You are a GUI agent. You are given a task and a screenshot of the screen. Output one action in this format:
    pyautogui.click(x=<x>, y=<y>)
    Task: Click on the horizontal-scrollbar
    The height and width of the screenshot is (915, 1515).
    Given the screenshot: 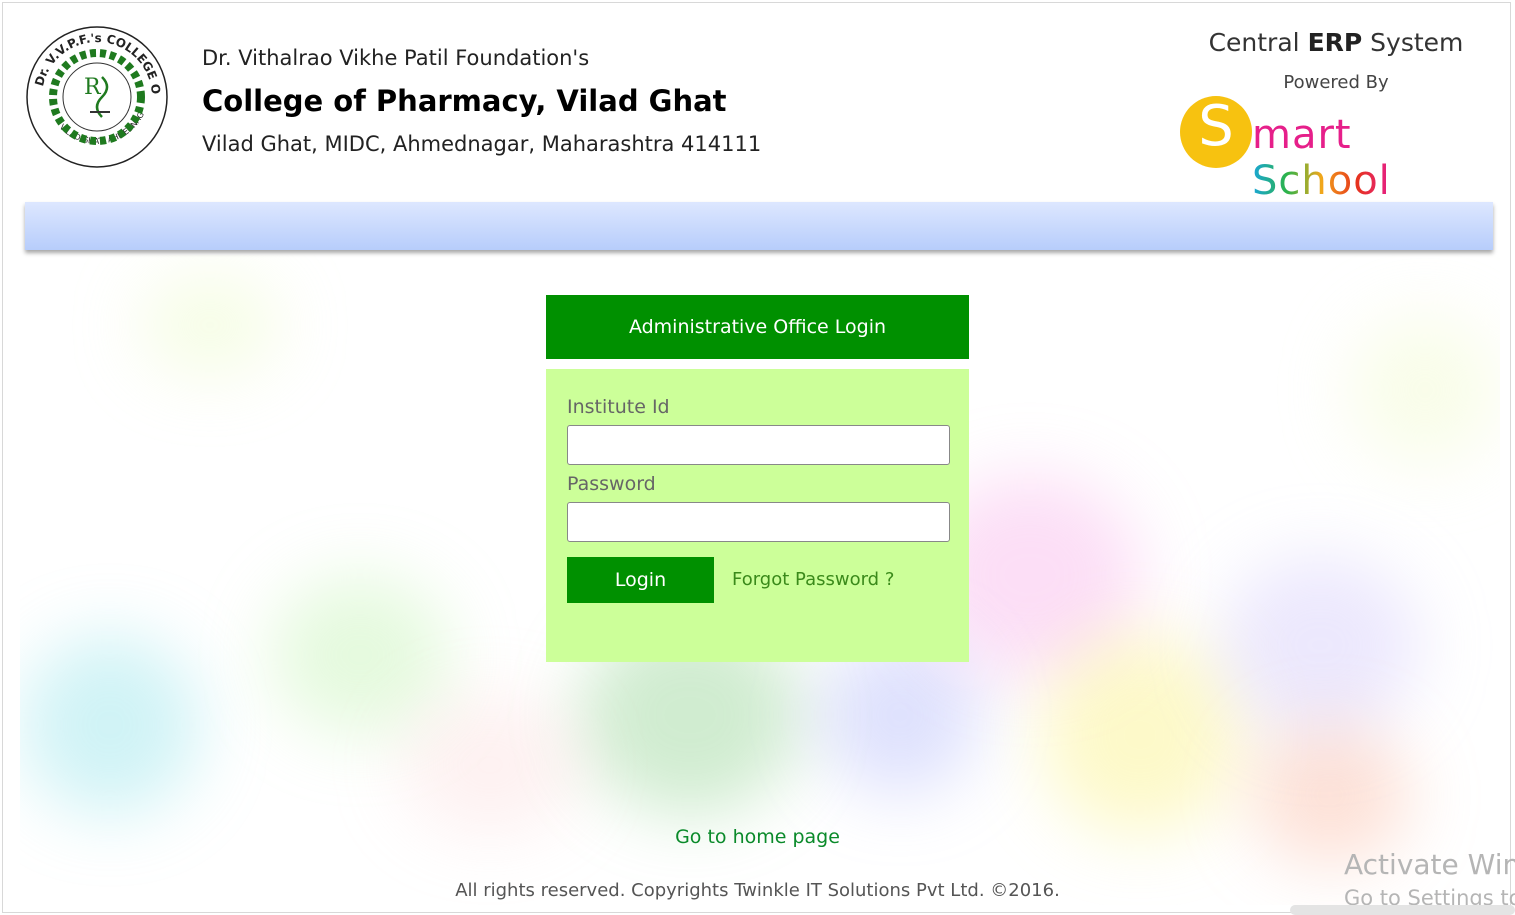 What is the action you would take?
    pyautogui.click(x=1402, y=910)
    